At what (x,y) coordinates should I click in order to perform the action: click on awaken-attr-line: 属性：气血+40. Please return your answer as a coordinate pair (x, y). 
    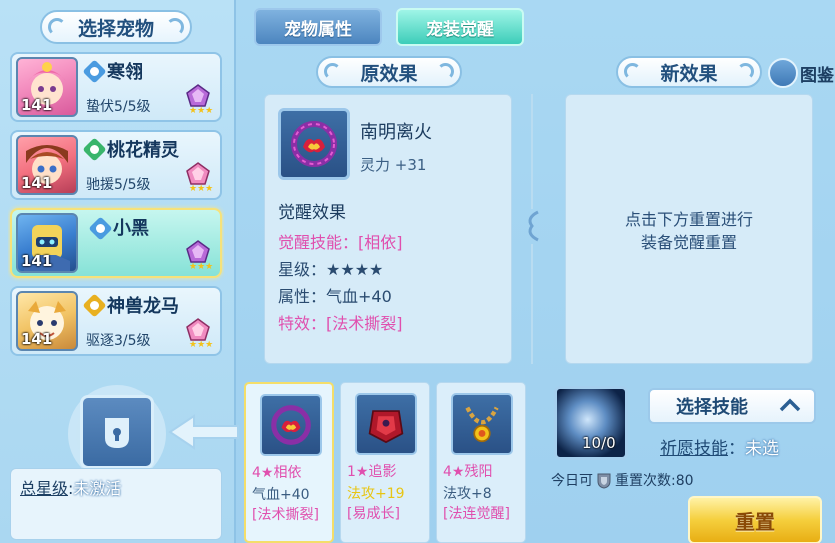
    Looking at the image, I should click on (335, 296).